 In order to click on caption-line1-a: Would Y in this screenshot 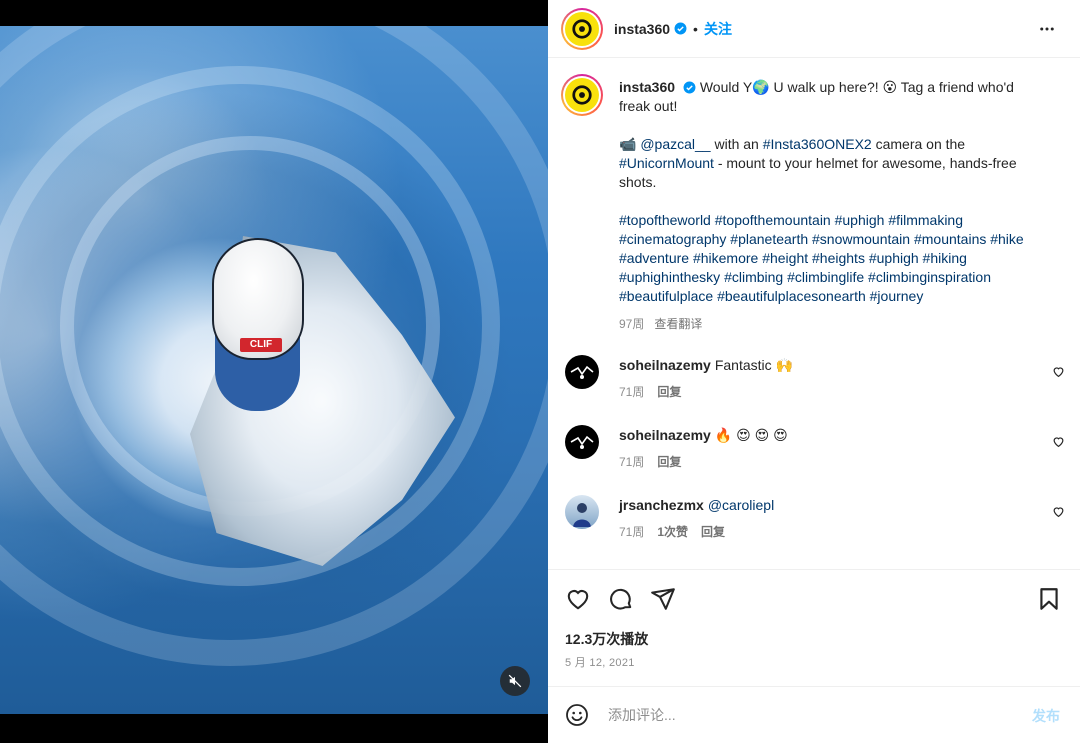, I will do `click(726, 87)`.